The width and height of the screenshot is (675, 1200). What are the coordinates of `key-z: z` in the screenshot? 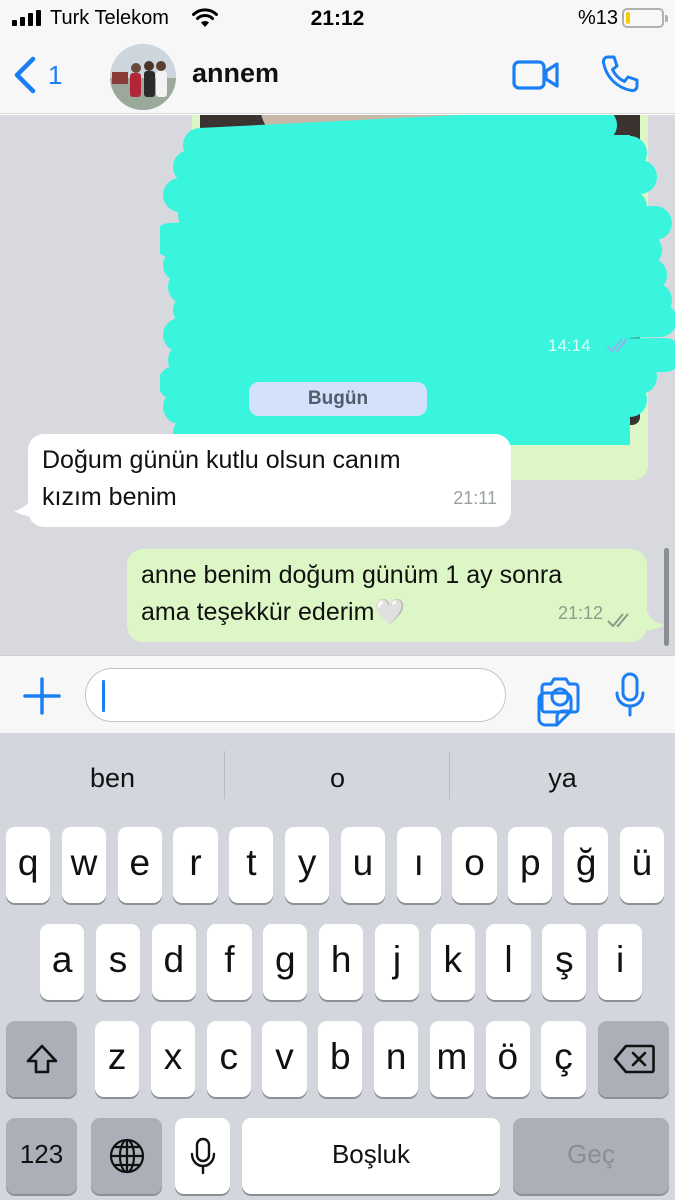 It's located at (117, 1059).